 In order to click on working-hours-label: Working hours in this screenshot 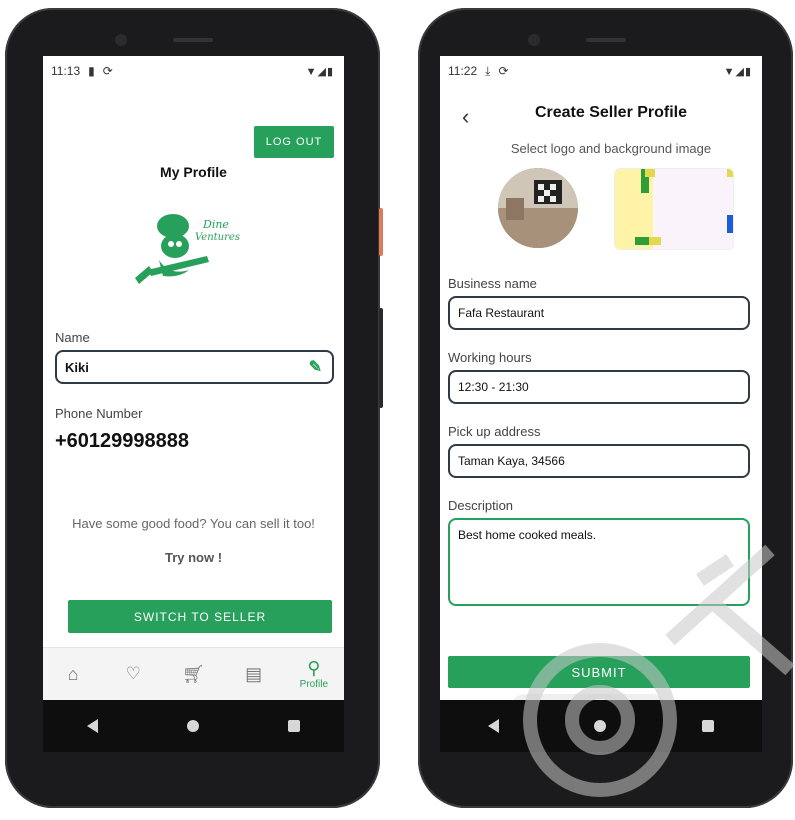, I will do `click(490, 357)`.